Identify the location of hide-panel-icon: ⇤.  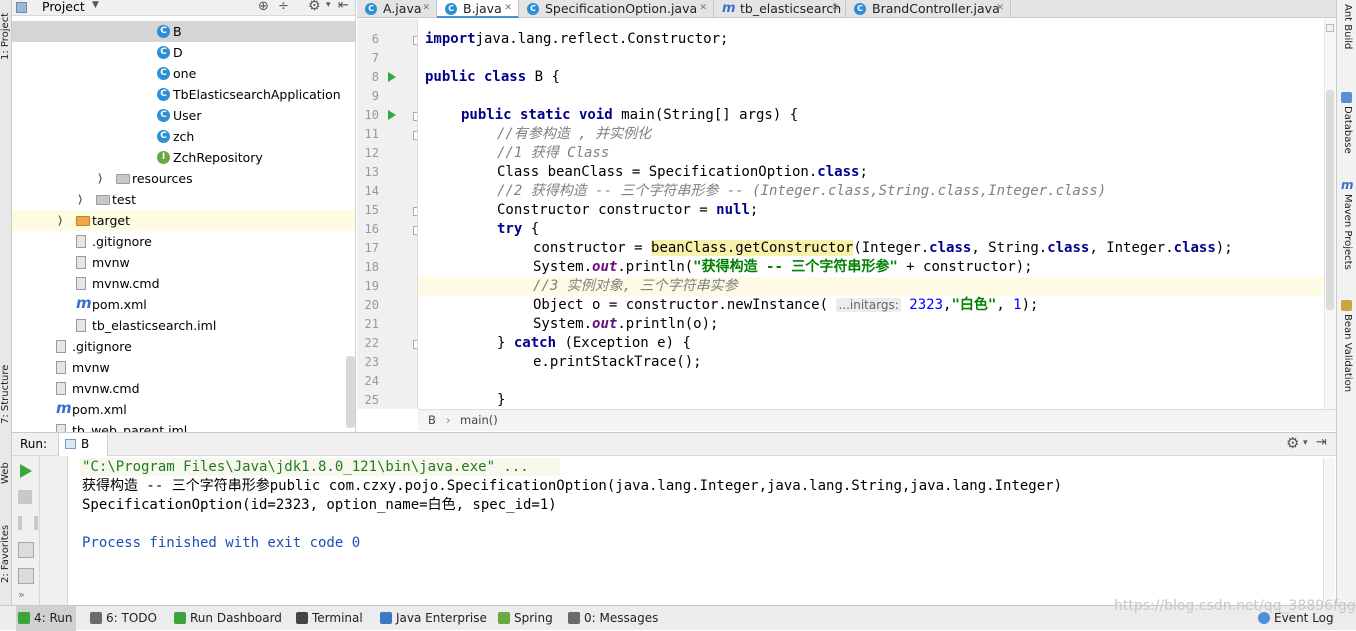
(343, 6).